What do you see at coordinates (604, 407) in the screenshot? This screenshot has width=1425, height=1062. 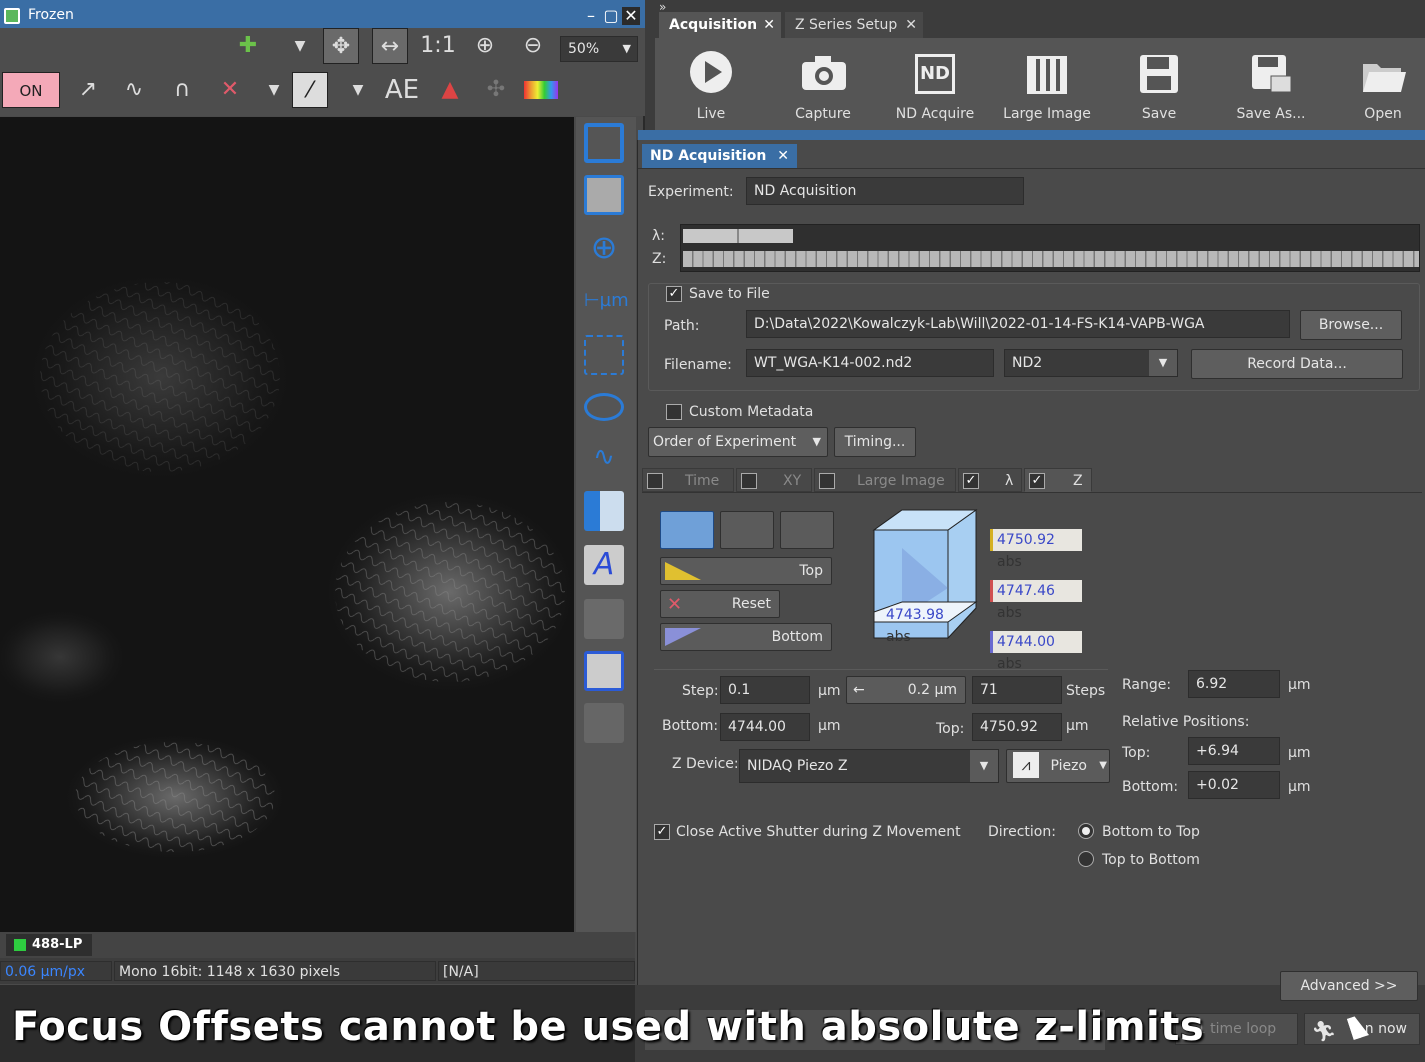 I see `ellipse-roi-icon` at bounding box center [604, 407].